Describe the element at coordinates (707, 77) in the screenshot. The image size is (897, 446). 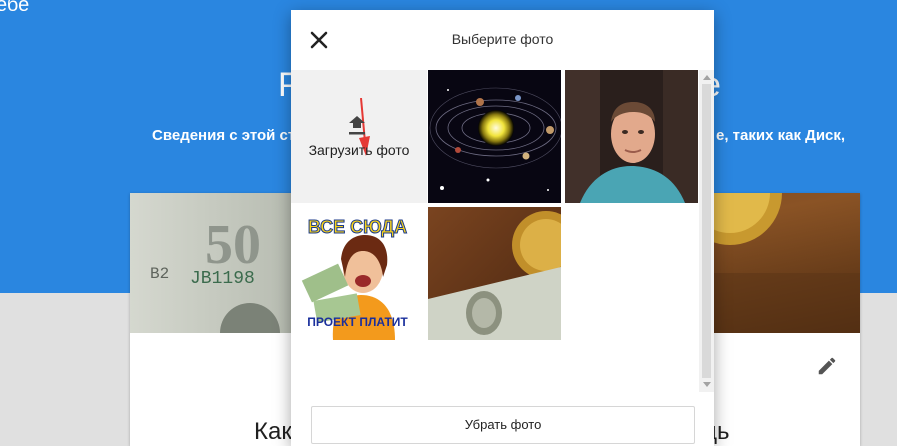
I see `scroll-up-arrow-icon` at that location.